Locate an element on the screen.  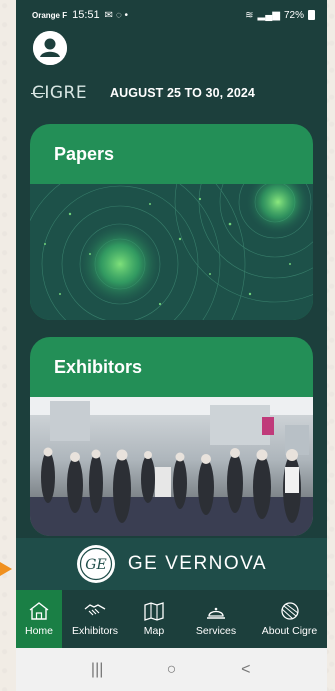
event-dates: AUGUST 25 TO 30, 2024 is located at coordinates (182, 93).